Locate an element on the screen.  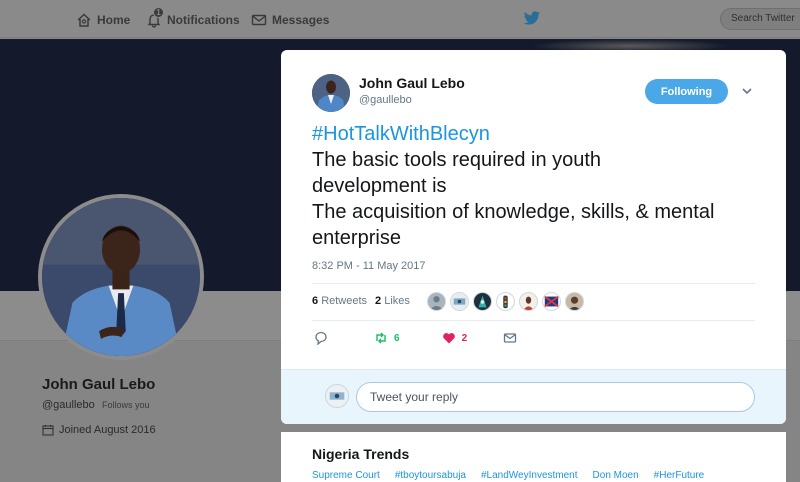
author-avatar is located at coordinates (331, 93).